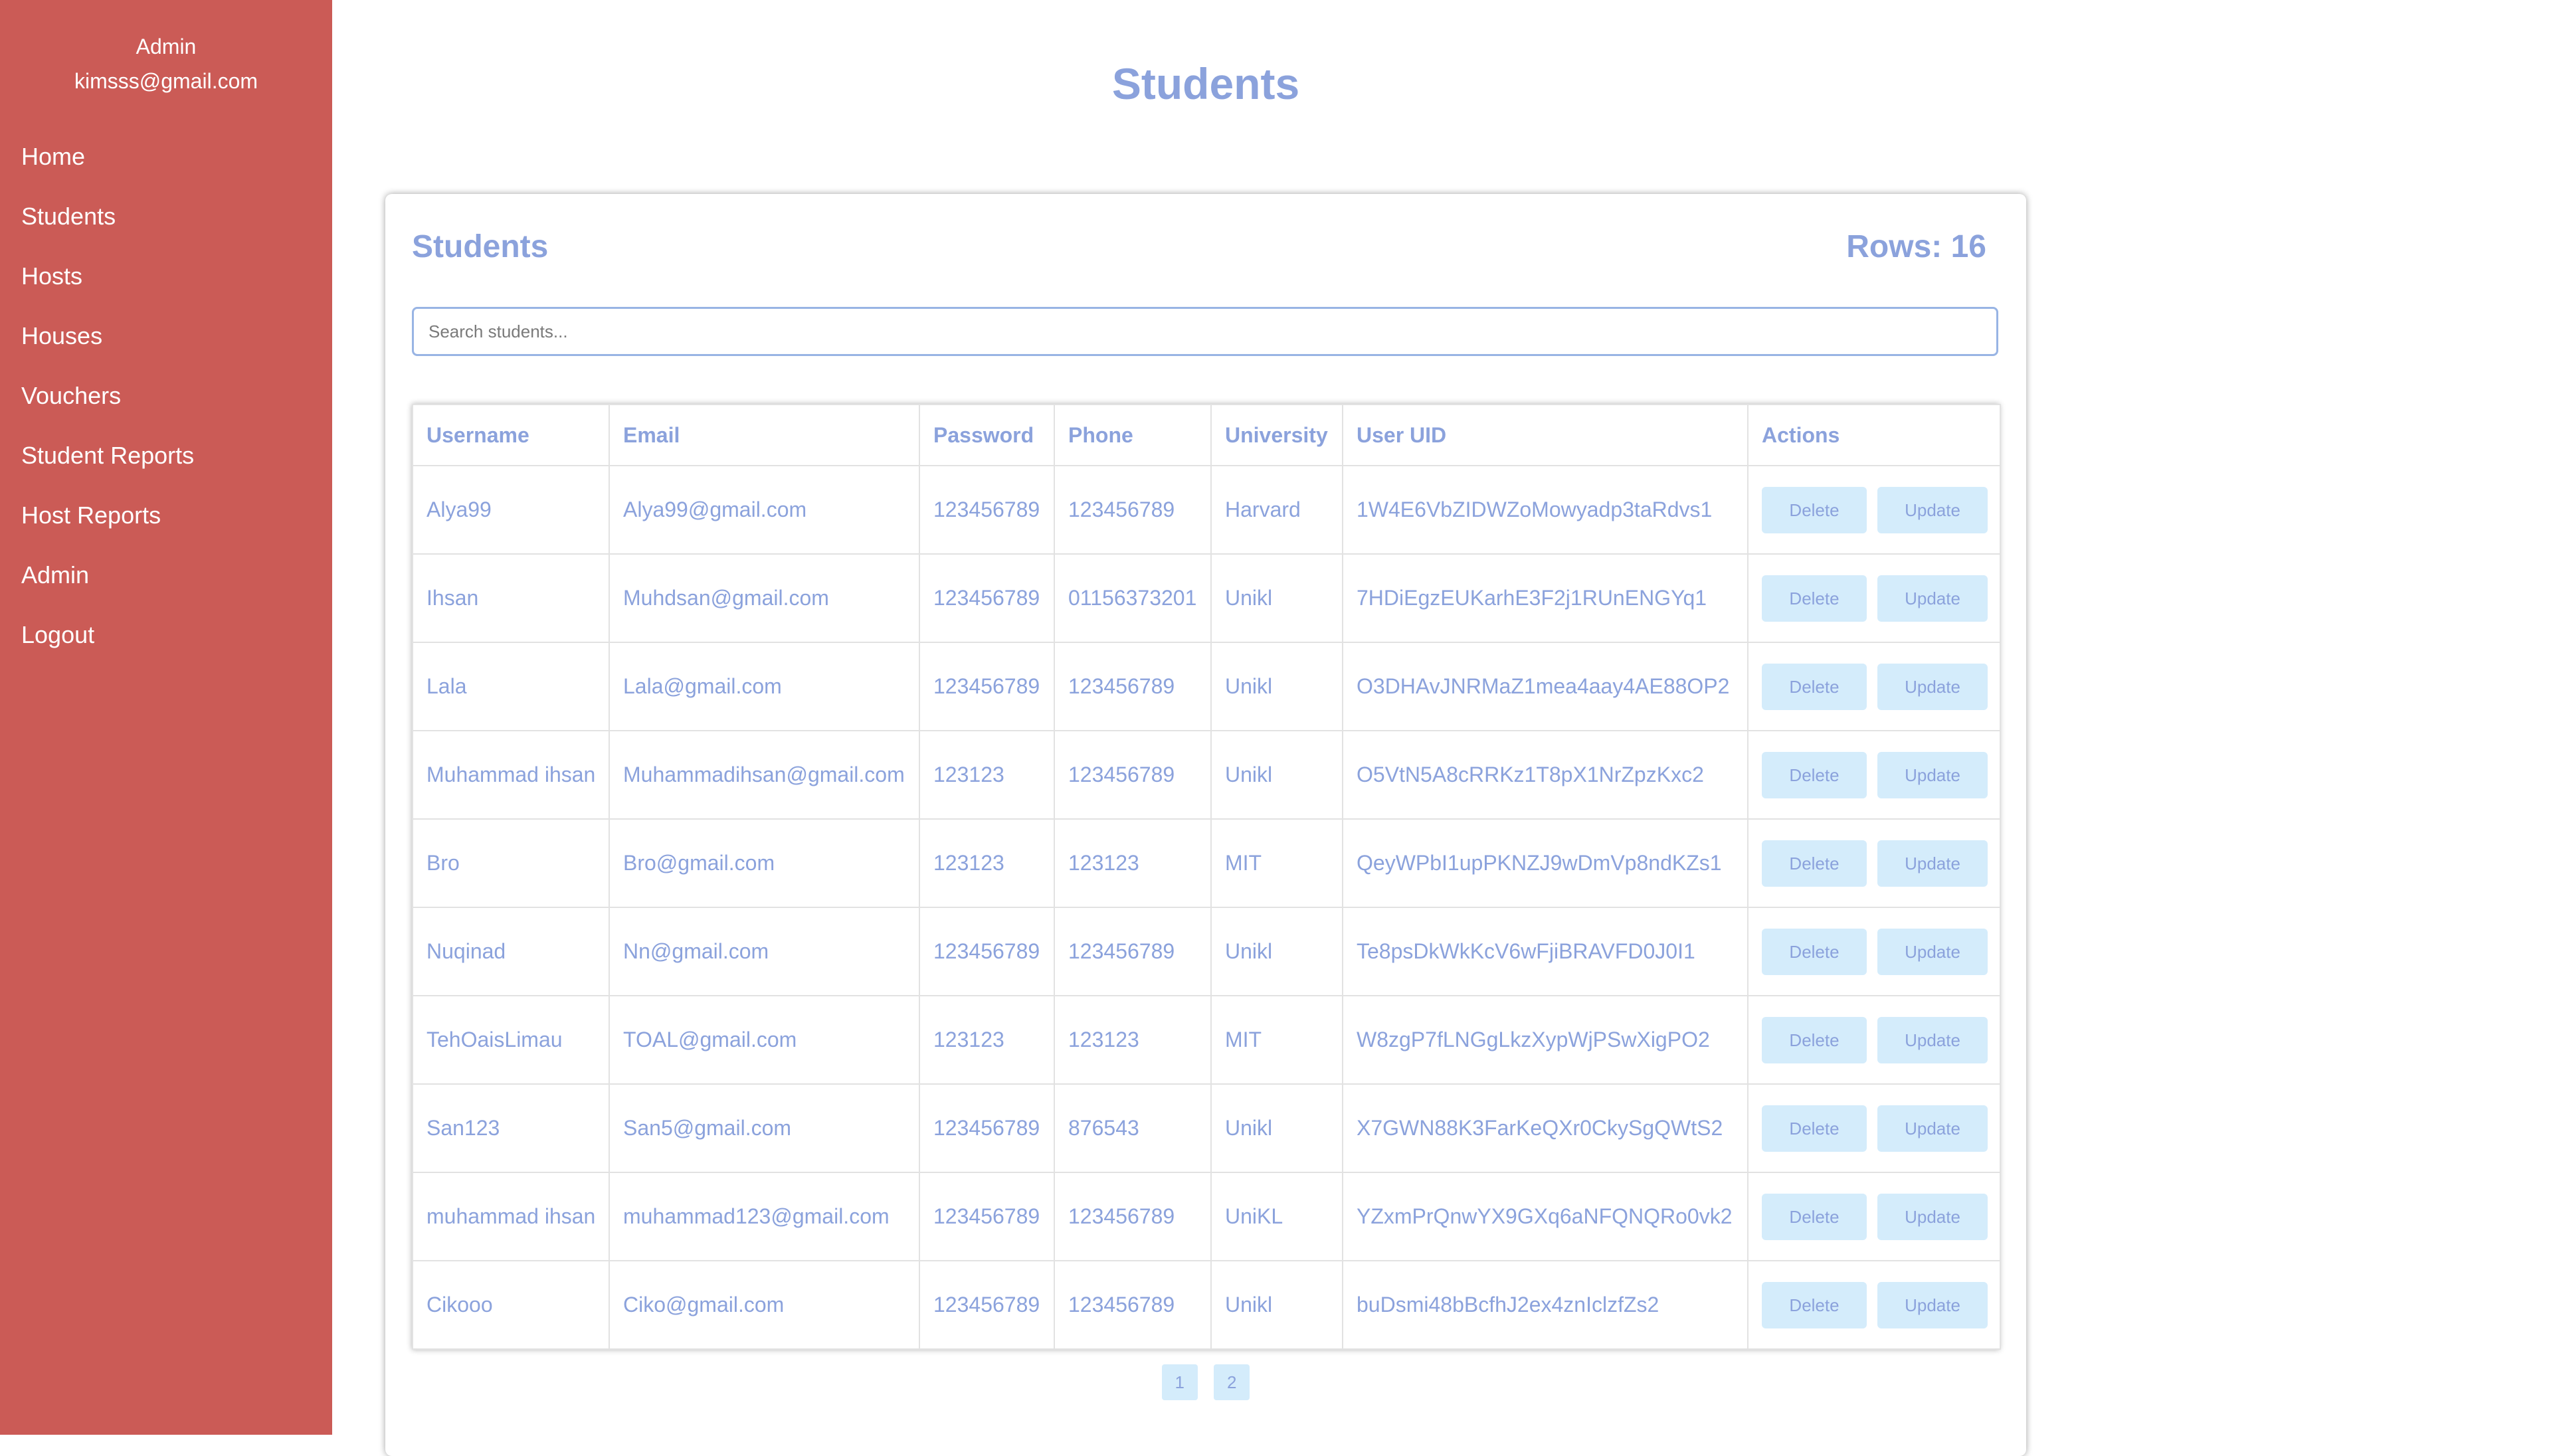 The width and height of the screenshot is (2551, 1456). Describe the element at coordinates (1133, 598) in the screenshot. I see `cell-phone: 01156373201` at that location.